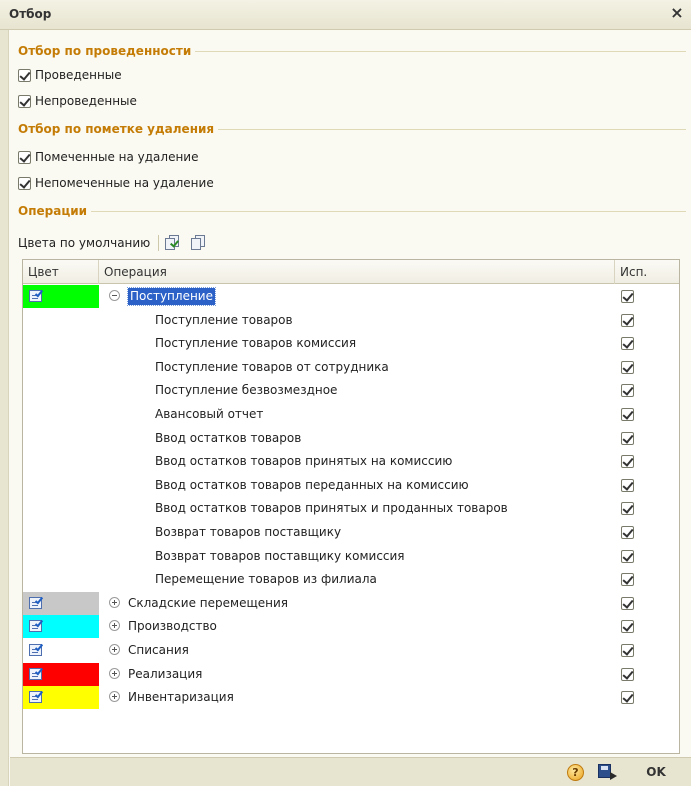 The height and width of the screenshot is (786, 691). I want to click on operation-label: Возврат товаров поставщику комиссия, so click(280, 555).